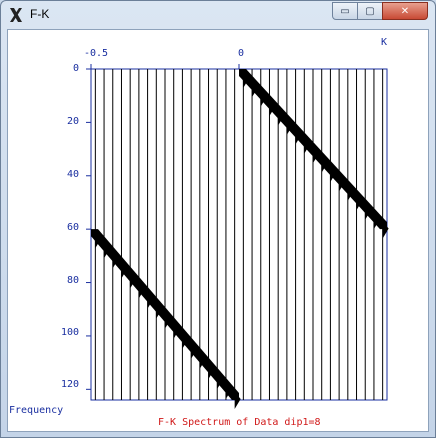 The width and height of the screenshot is (436, 438). Describe the element at coordinates (405, 11) in the screenshot. I see `close-button: ✕` at that location.